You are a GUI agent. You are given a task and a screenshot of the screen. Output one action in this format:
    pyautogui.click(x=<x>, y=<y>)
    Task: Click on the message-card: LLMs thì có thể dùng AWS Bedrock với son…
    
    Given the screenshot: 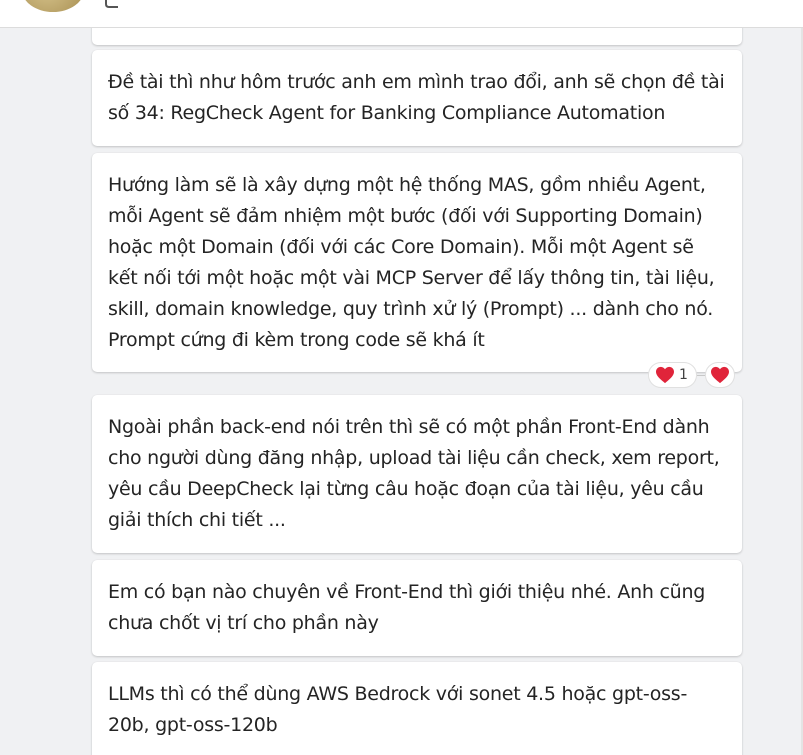 What is the action you would take?
    pyautogui.click(x=417, y=708)
    